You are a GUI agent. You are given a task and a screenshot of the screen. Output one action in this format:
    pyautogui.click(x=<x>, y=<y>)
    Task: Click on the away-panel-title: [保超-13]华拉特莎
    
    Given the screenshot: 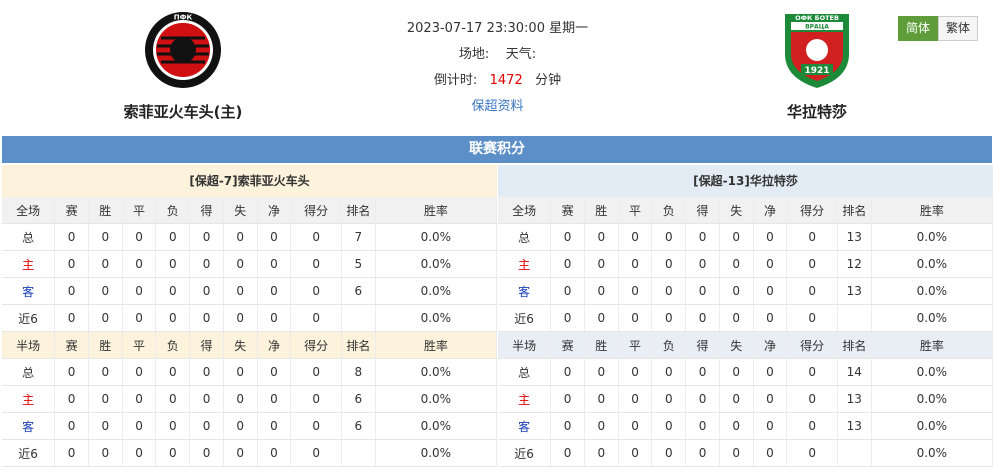 What is the action you would take?
    pyautogui.click(x=745, y=181)
    